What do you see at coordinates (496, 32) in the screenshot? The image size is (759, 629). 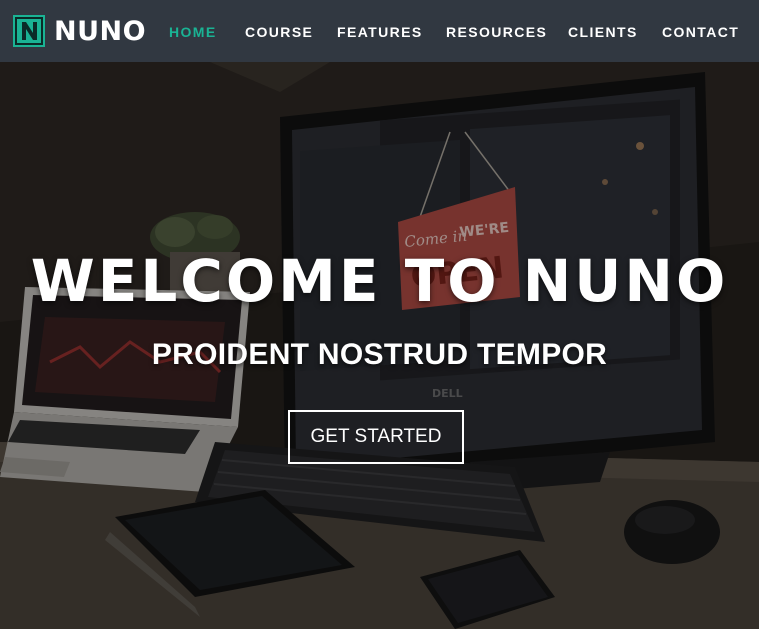 I see `nav-resources: RESOURCES` at bounding box center [496, 32].